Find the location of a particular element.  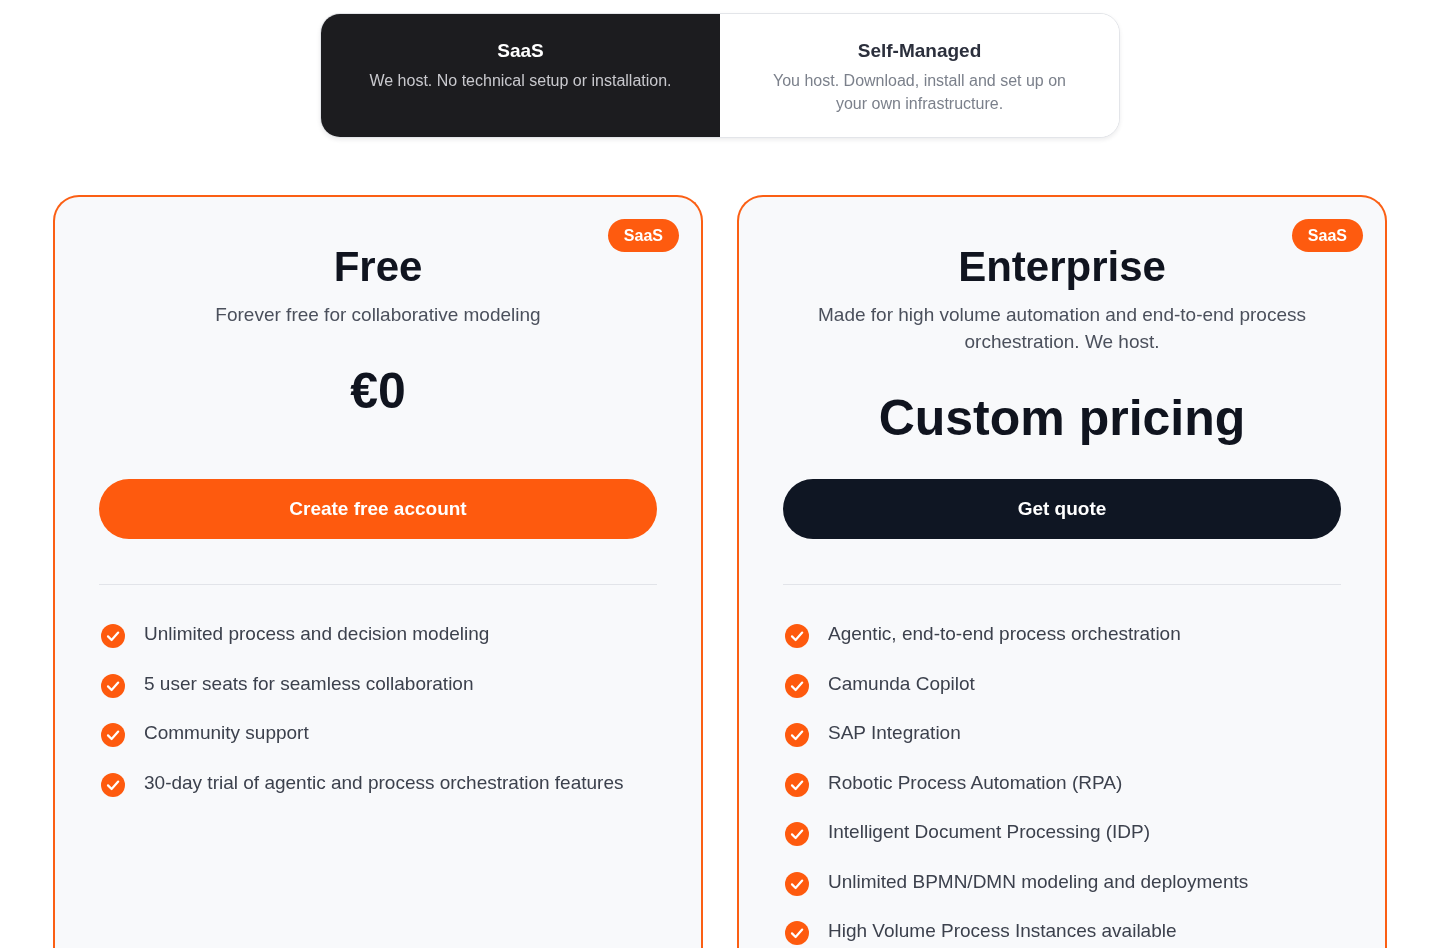

plan-cta-button: Get quote is located at coordinates (1062, 509).